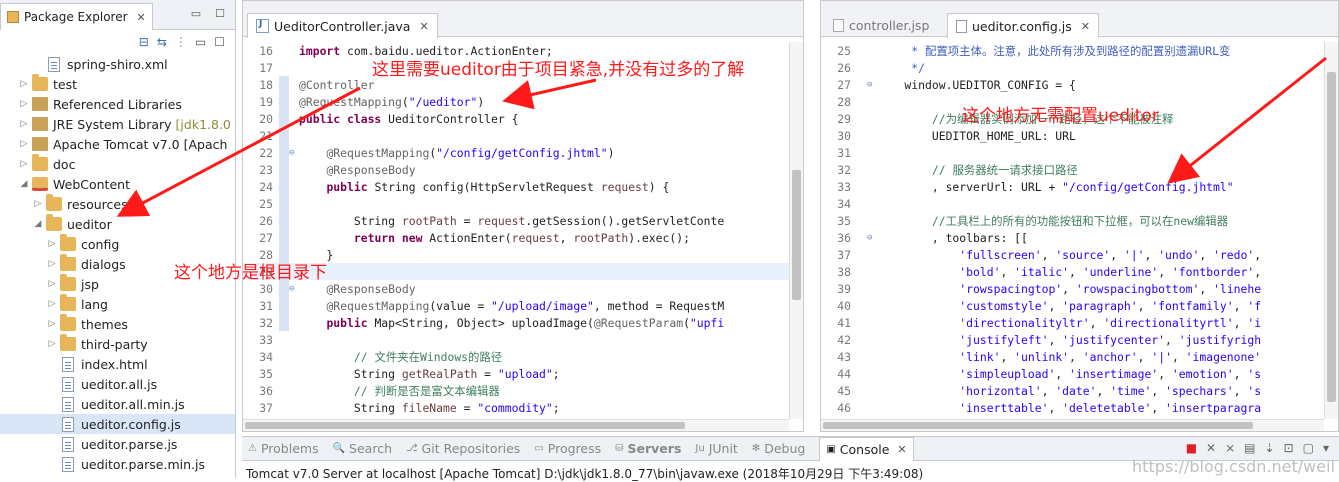  Describe the element at coordinates (162, 42) in the screenshot. I see `link-with-editor-icon: ⇆` at that location.